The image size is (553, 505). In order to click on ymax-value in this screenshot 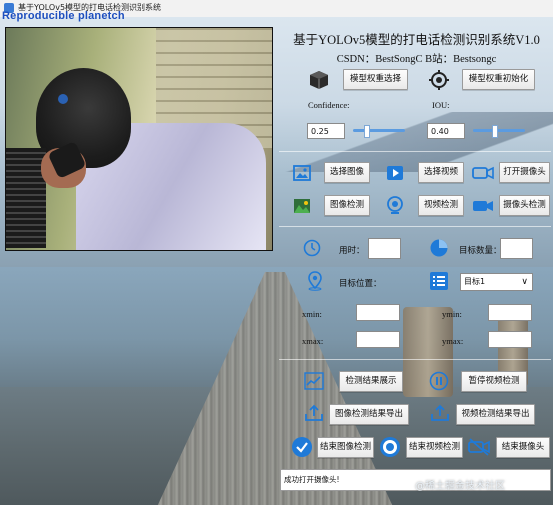, I will do `click(510, 339)`.